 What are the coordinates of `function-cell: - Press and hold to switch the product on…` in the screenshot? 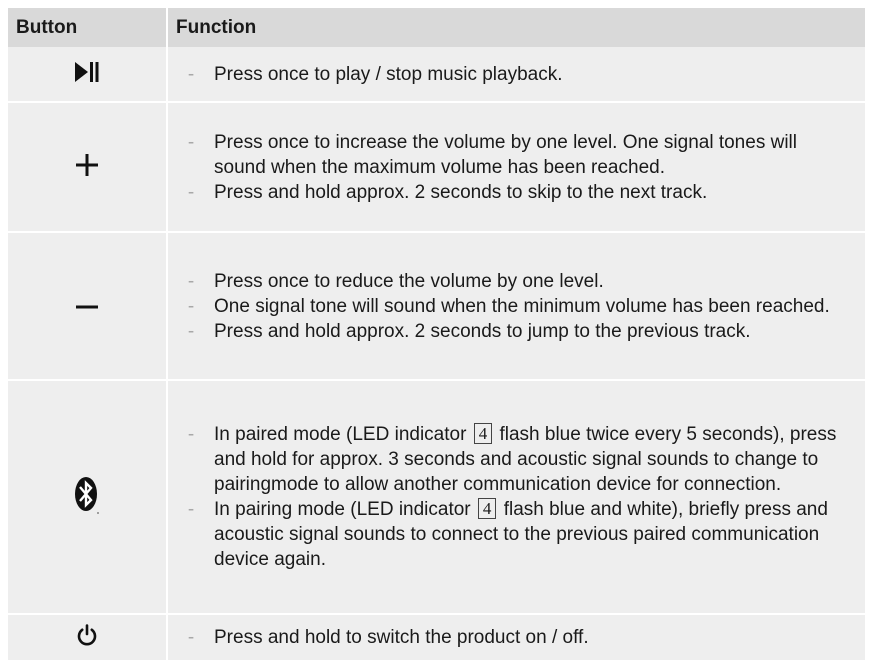 It's located at (516, 636).